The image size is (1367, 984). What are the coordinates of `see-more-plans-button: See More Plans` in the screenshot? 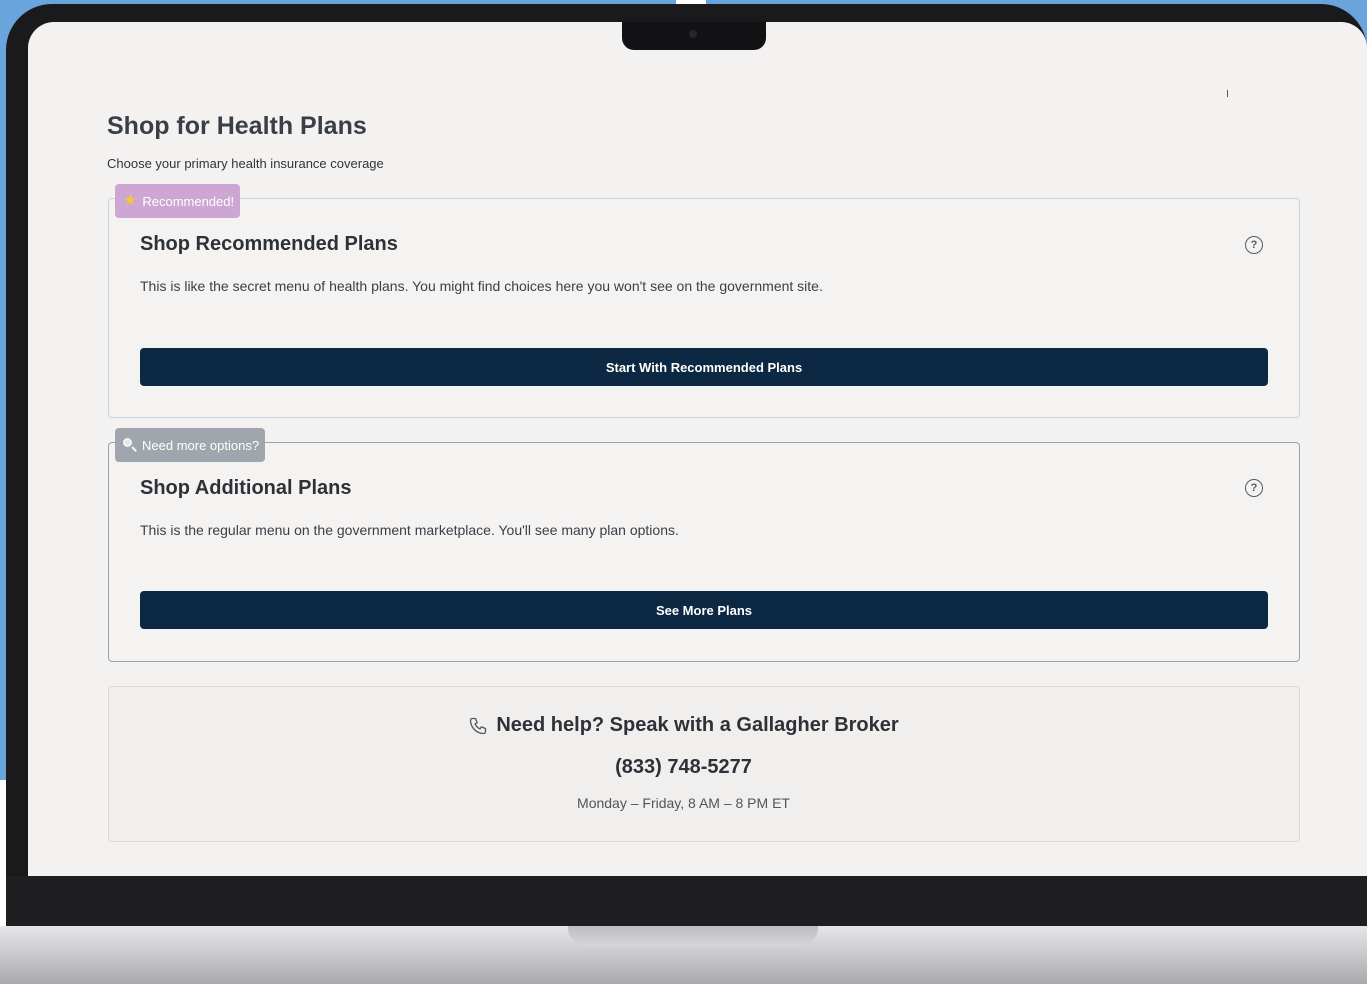 It's located at (704, 610).